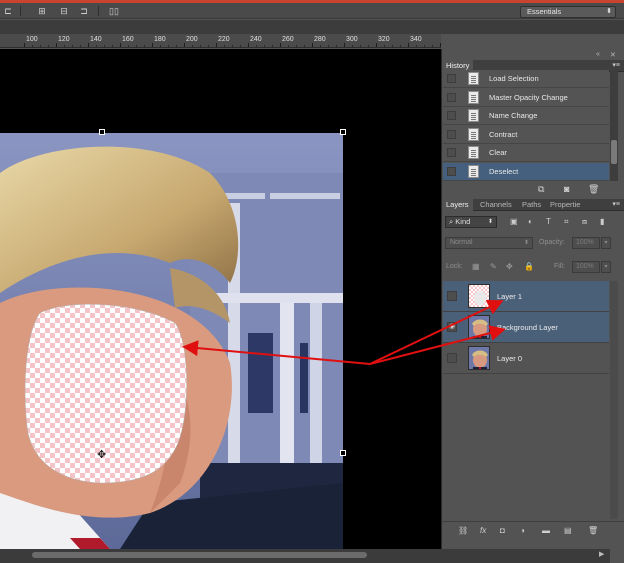 Image resolution: width=624 pixels, height=563 pixels. What do you see at coordinates (160, 39) in the screenshot?
I see `ruler-label: 180` at bounding box center [160, 39].